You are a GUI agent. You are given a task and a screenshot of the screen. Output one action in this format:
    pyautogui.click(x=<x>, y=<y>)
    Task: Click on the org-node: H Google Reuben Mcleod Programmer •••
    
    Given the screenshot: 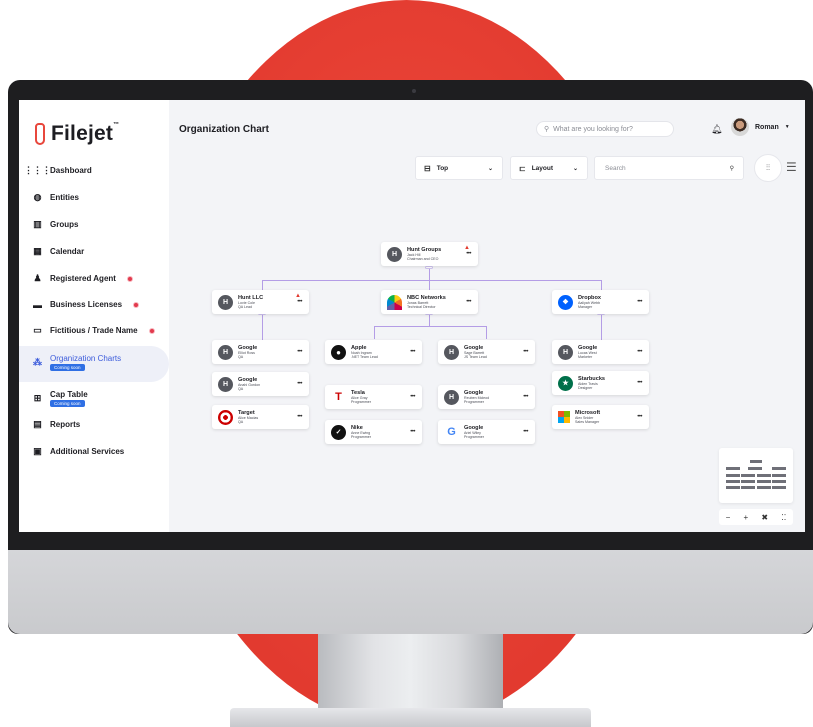 What is the action you would take?
    pyautogui.click(x=486, y=397)
    